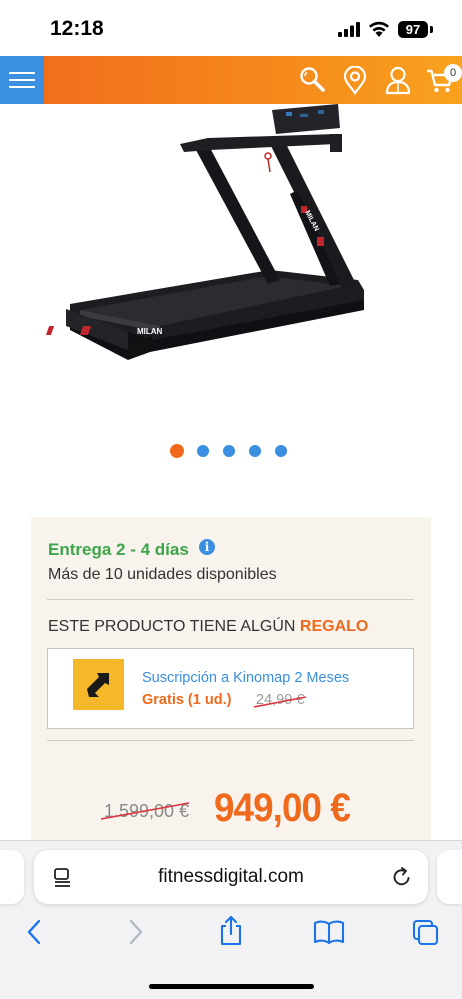 The height and width of the screenshot is (999, 462). I want to click on reload-icon, so click(402, 877).